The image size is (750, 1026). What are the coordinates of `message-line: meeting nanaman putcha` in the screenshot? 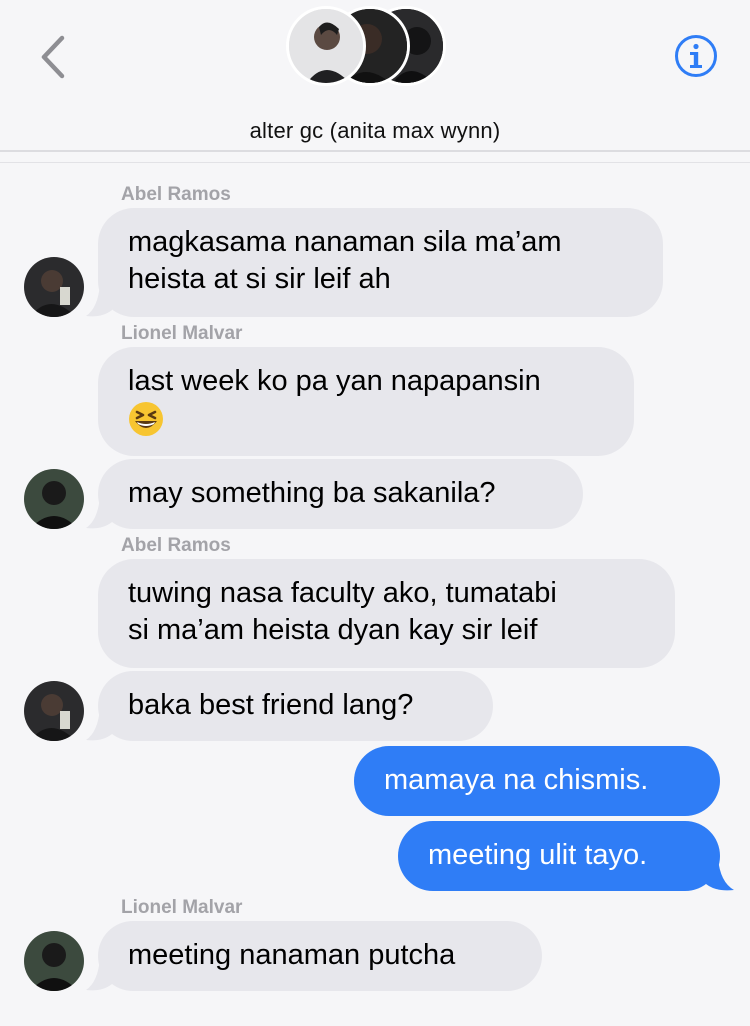 It's located at (292, 955).